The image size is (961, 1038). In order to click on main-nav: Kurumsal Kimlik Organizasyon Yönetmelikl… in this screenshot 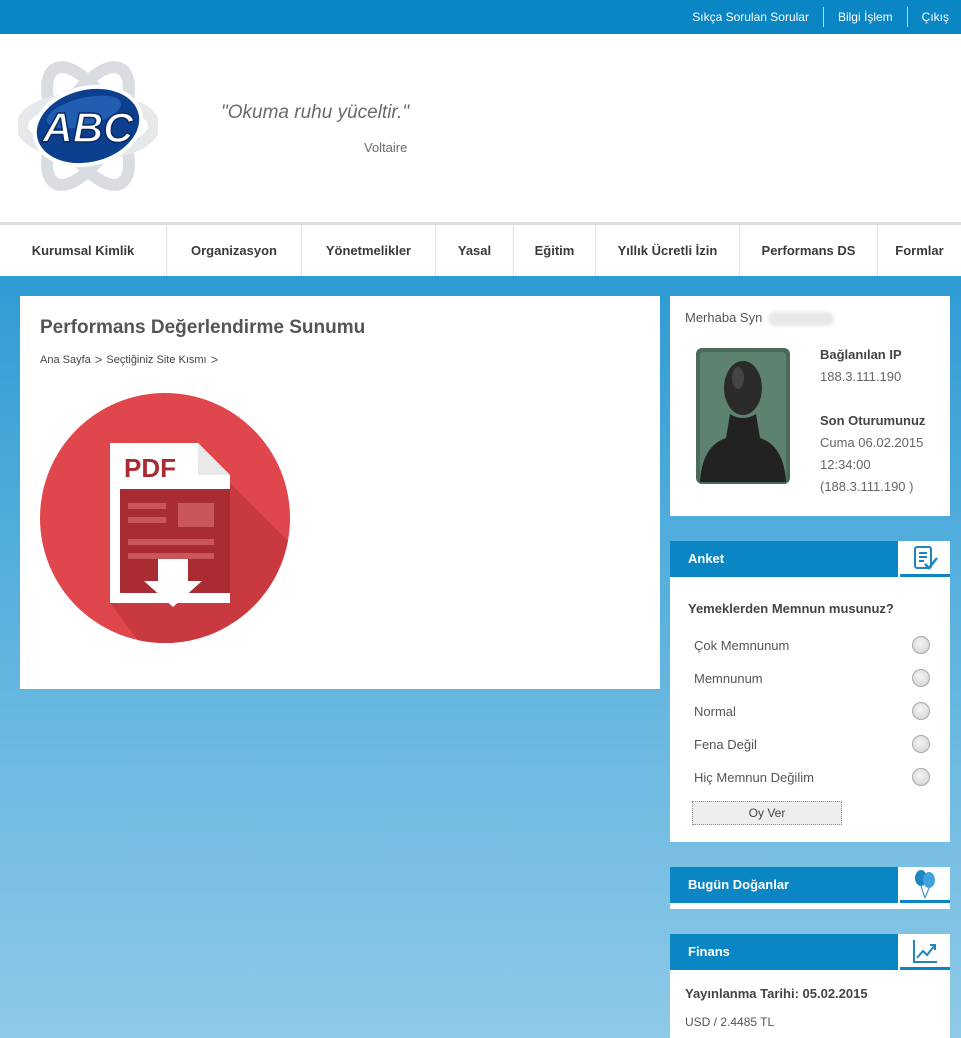, I will do `click(480, 249)`.